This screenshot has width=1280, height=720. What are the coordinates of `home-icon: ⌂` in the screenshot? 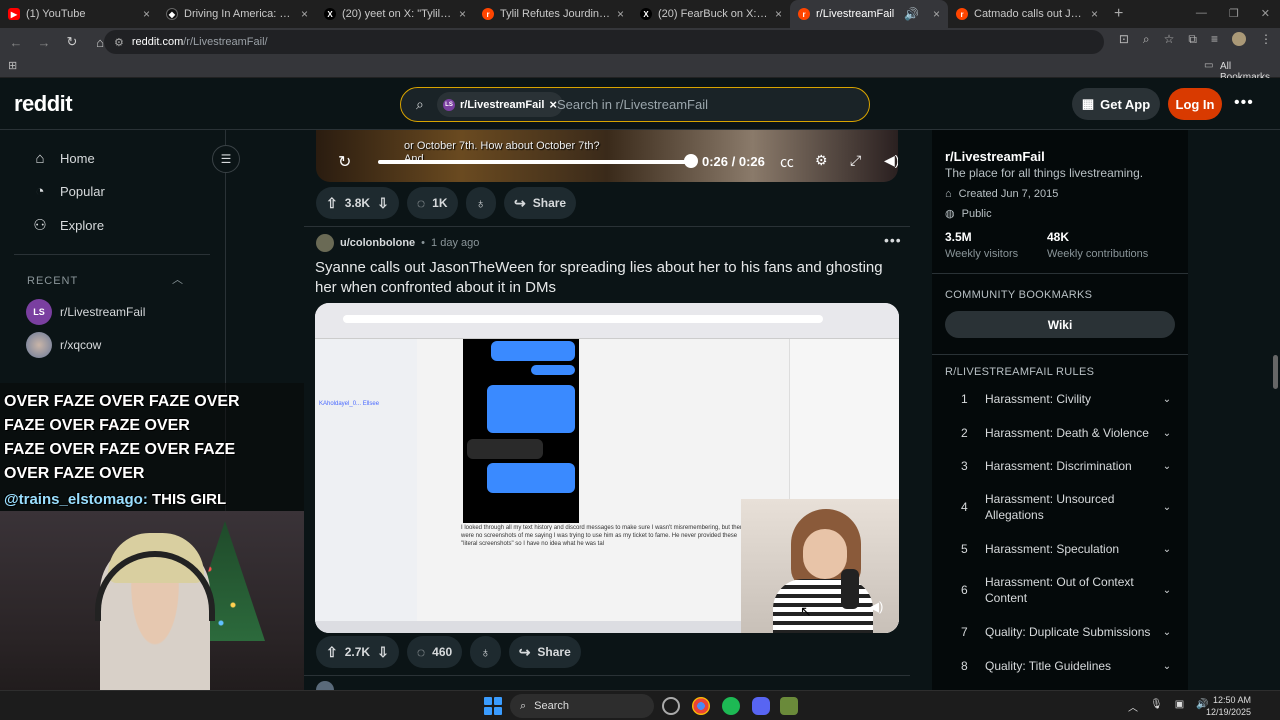 It's located at (40, 158).